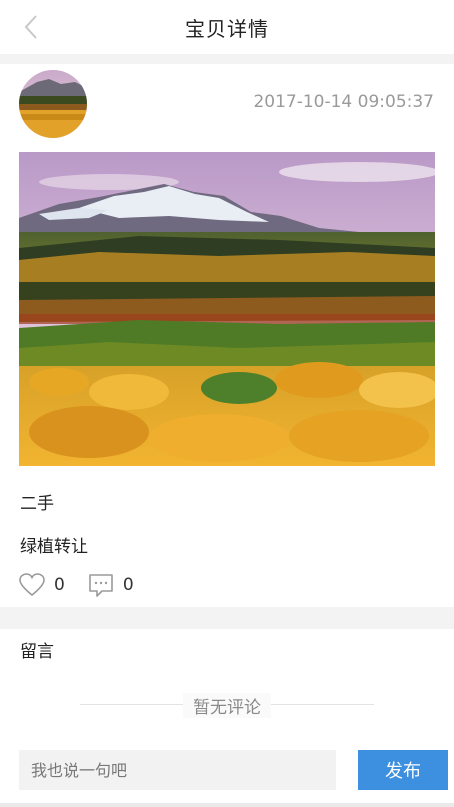 The height and width of the screenshot is (807, 454). Describe the element at coordinates (343, 102) in the screenshot. I see `post-timestamp: 2017-10-14 09:05:37` at that location.